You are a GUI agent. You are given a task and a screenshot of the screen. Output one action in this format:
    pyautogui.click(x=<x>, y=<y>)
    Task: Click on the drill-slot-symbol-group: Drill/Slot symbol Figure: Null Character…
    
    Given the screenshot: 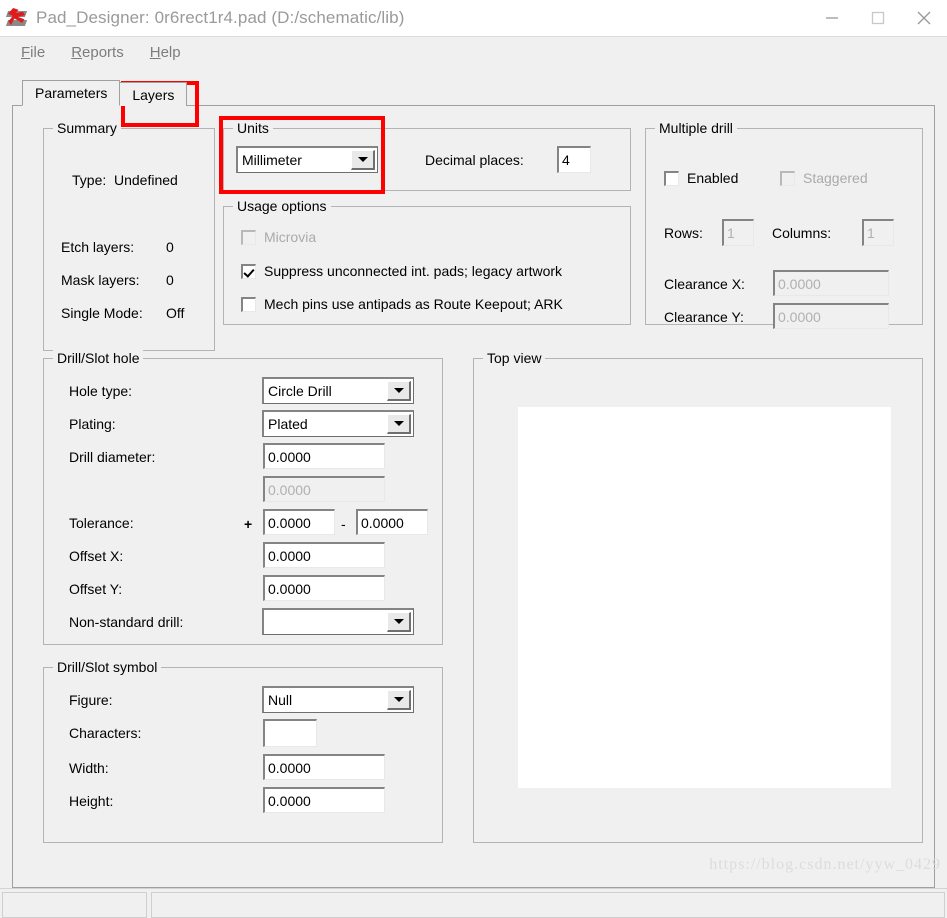 What is the action you would take?
    pyautogui.click(x=243, y=751)
    